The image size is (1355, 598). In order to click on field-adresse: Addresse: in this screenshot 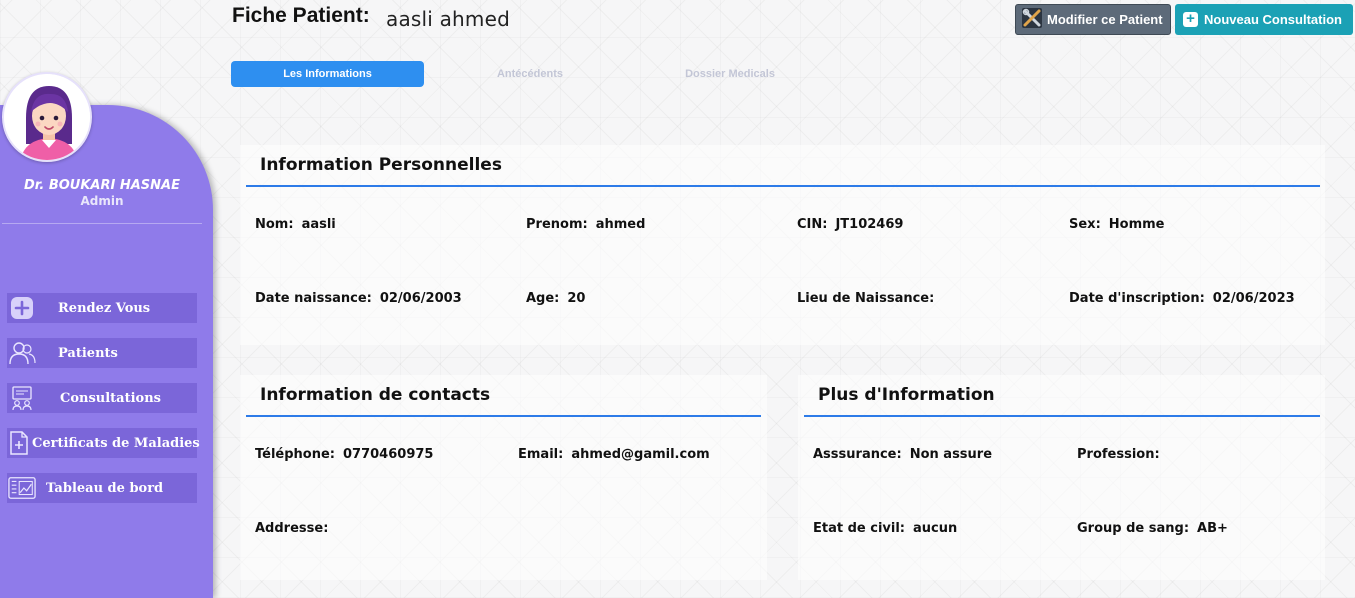, I will do `click(295, 528)`.